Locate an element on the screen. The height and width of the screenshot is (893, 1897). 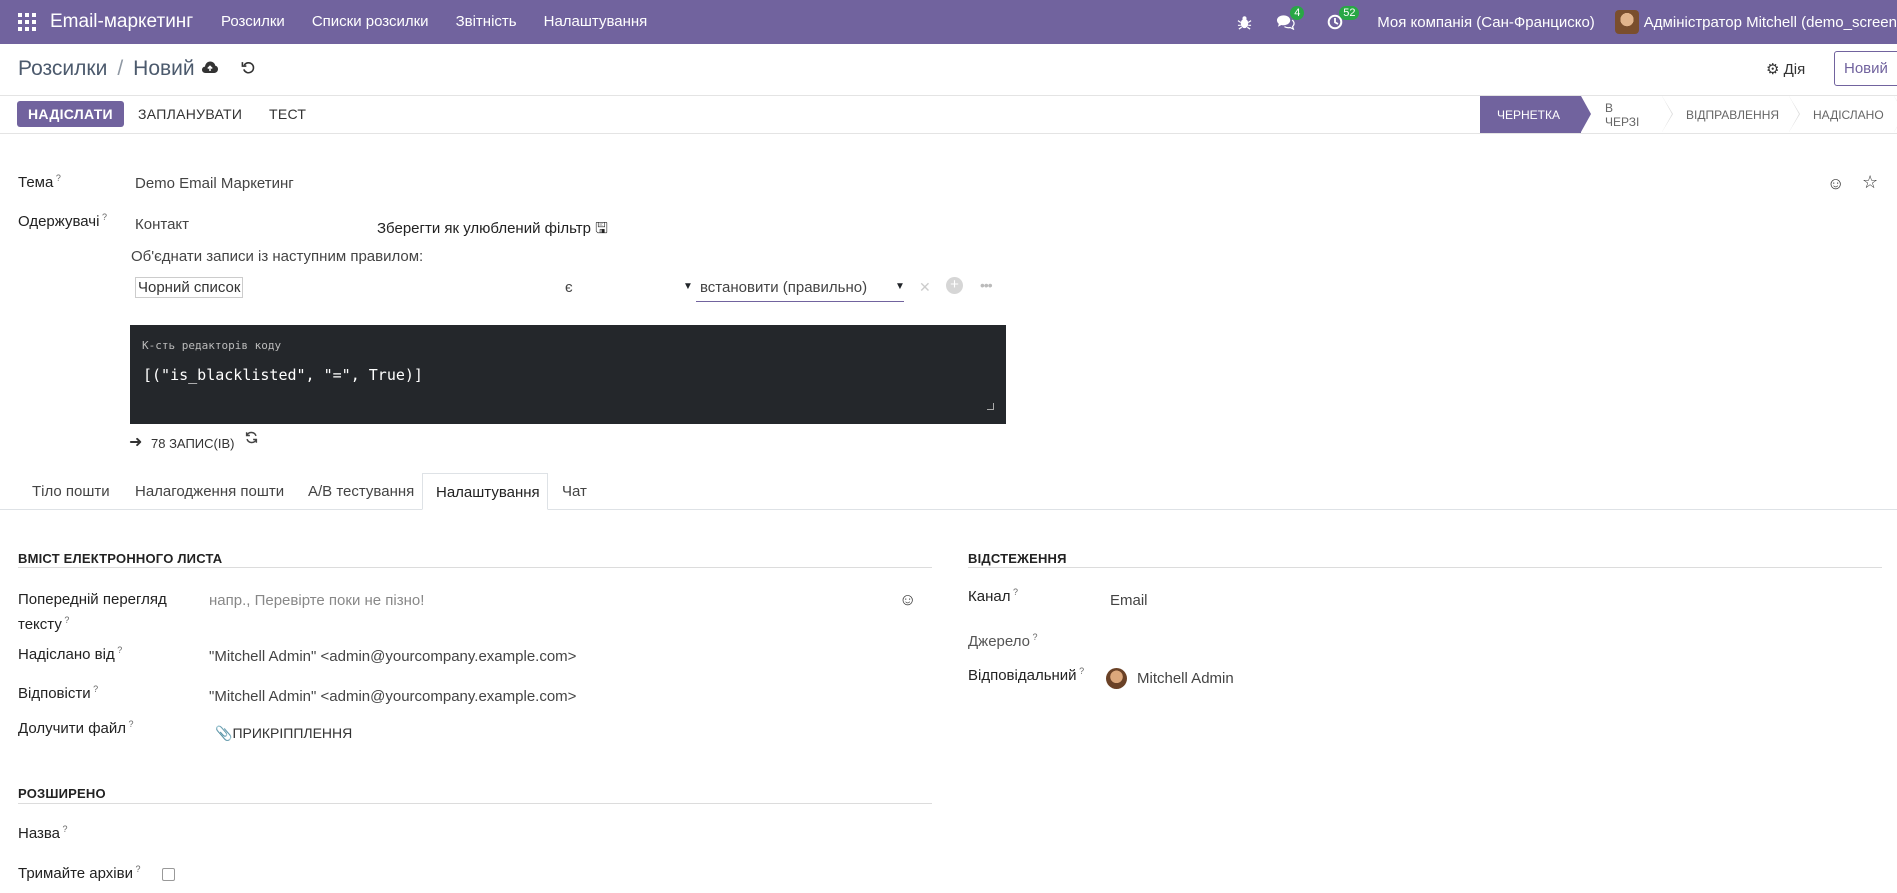
divider is located at coordinates (948, 133).